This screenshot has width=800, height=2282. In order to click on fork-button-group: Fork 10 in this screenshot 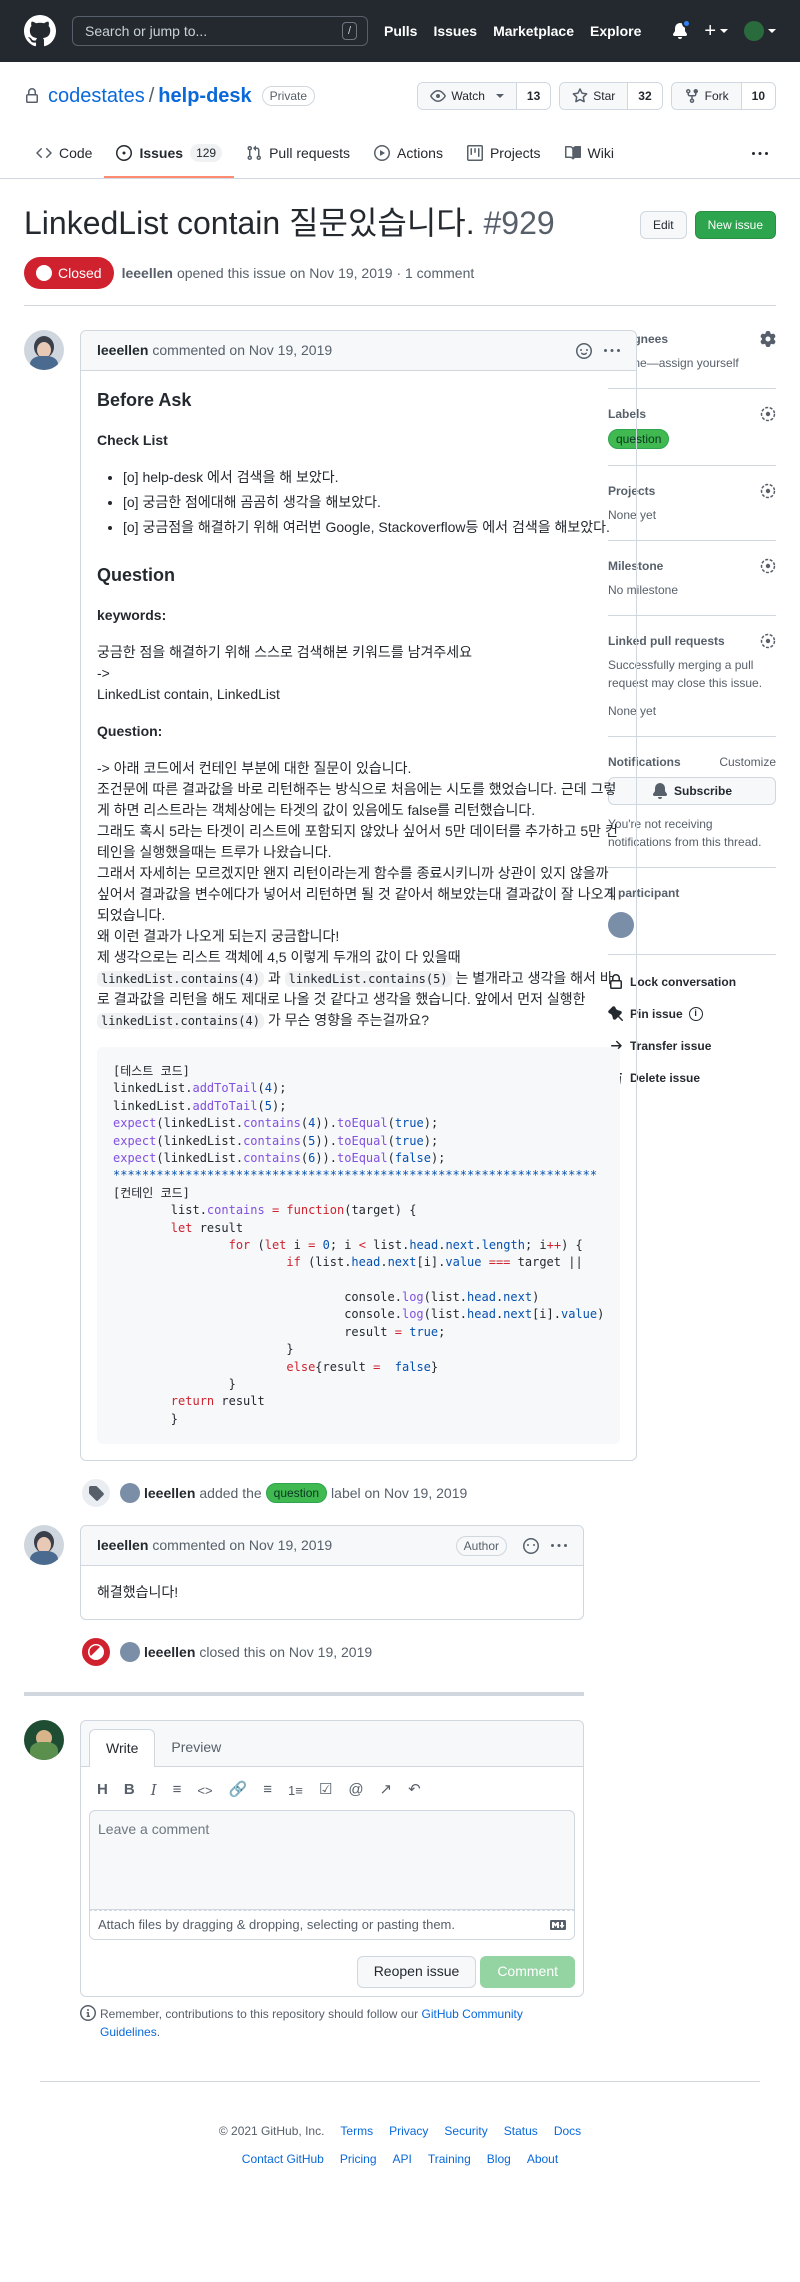, I will do `click(723, 96)`.